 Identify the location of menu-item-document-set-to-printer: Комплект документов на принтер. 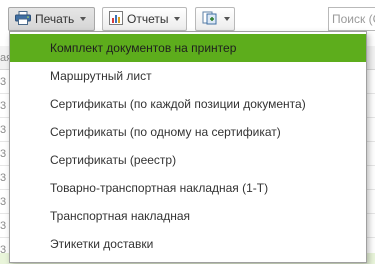
(188, 48).